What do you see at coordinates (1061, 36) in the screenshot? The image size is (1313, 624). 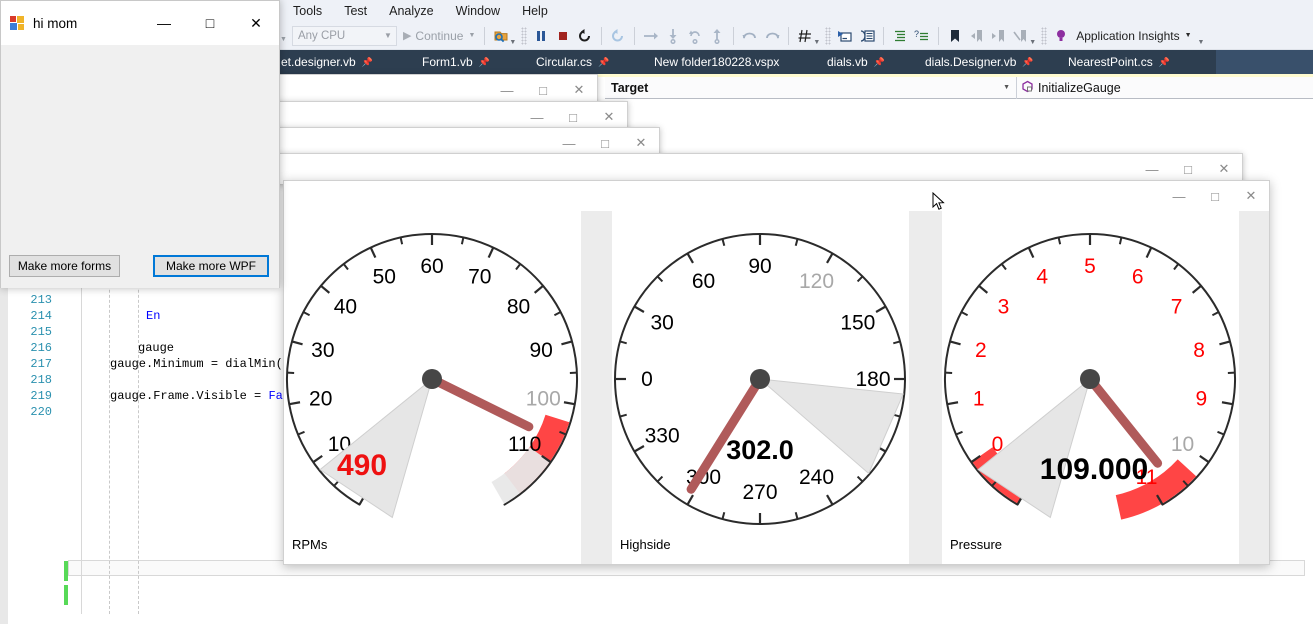 I see `lightbulb-icon` at bounding box center [1061, 36].